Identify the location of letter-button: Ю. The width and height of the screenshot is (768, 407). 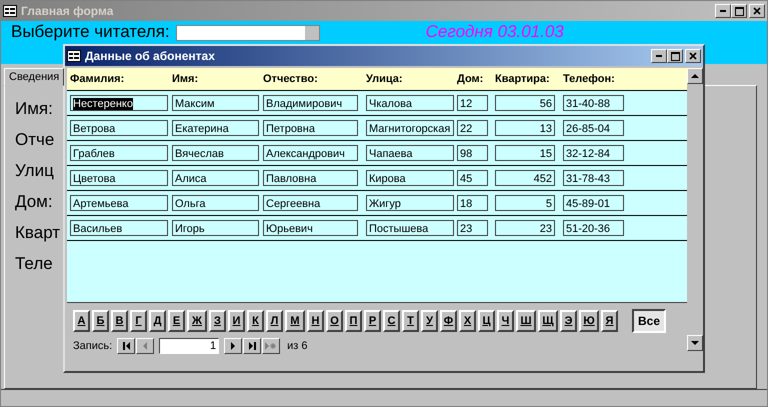
(589, 321).